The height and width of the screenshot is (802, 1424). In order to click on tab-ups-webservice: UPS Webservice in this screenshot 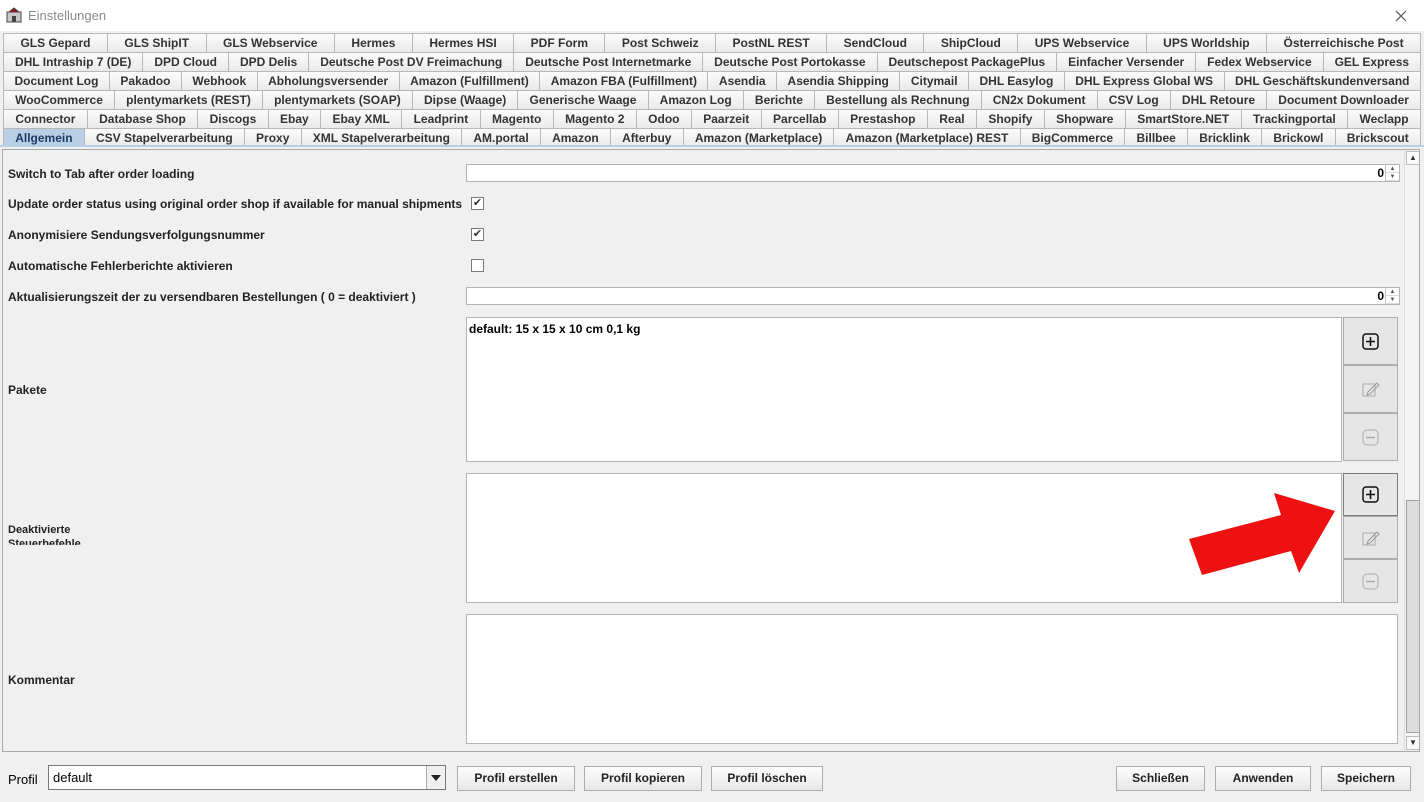, I will do `click(1082, 42)`.